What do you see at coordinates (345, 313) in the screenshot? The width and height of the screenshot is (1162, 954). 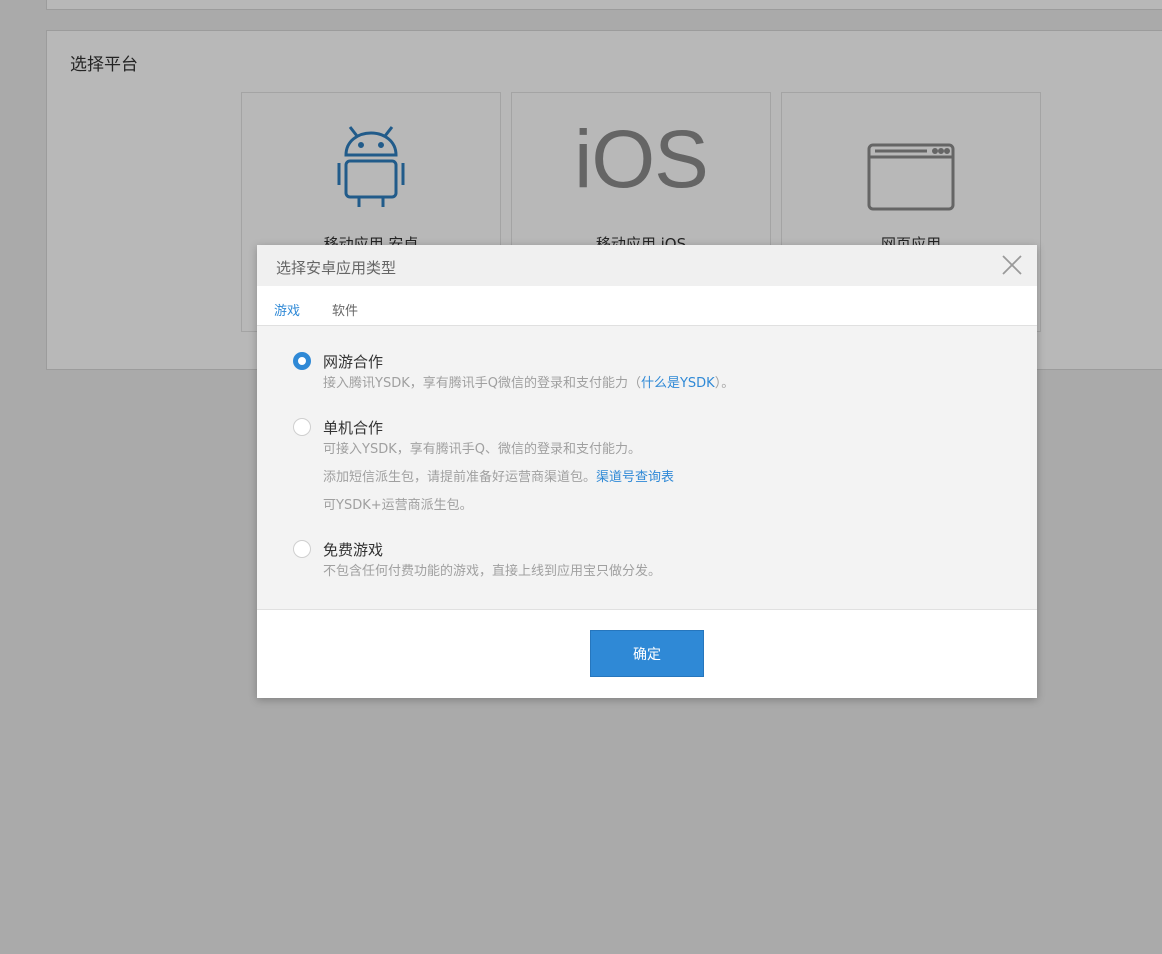 I see `tab-software: 软件` at bounding box center [345, 313].